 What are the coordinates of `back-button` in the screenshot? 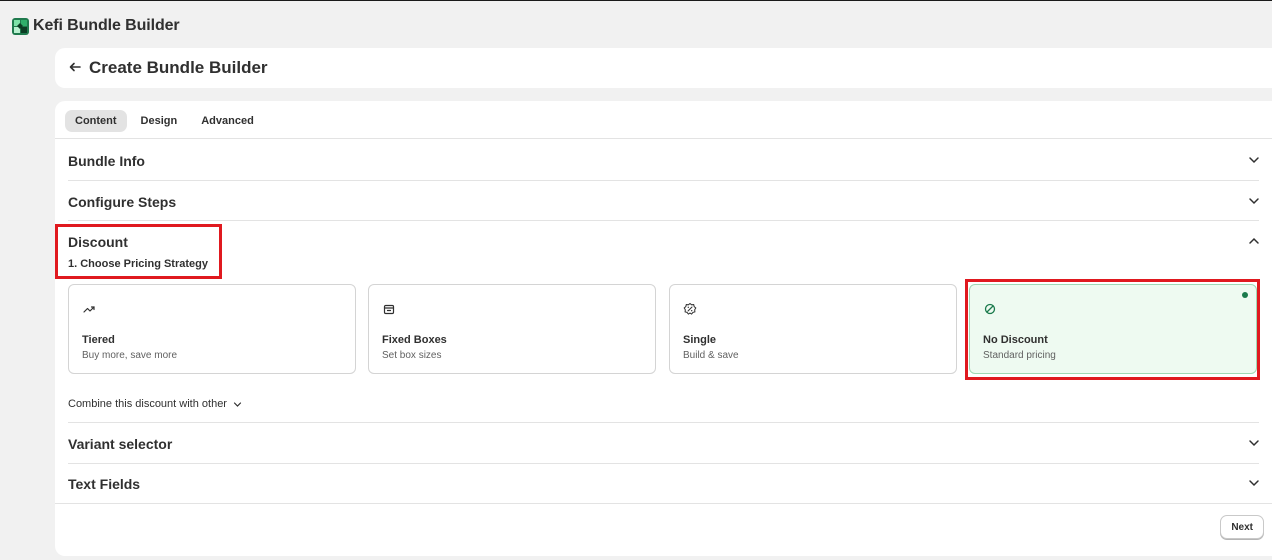 It's located at (75, 67).